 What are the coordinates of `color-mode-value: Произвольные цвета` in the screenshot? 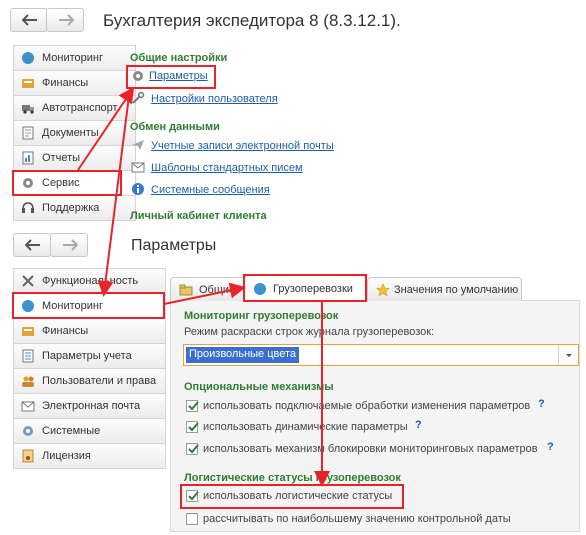 It's located at (243, 355).